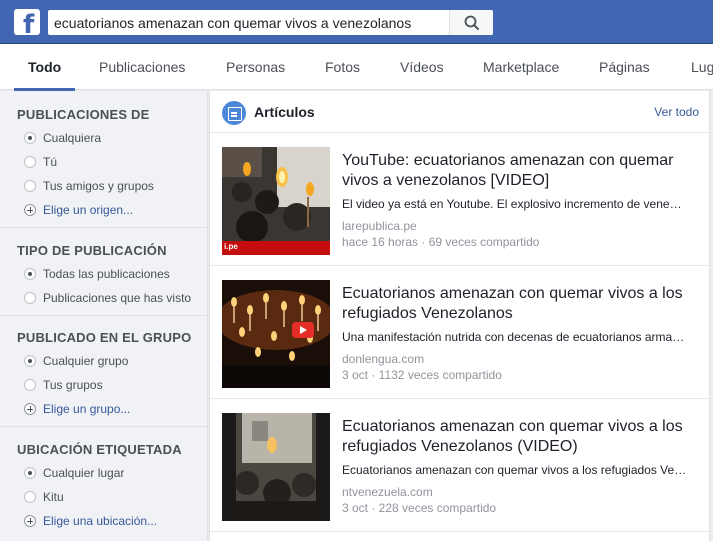 The width and height of the screenshot is (713, 541). I want to click on tab-lugares: Lug, so click(702, 67).